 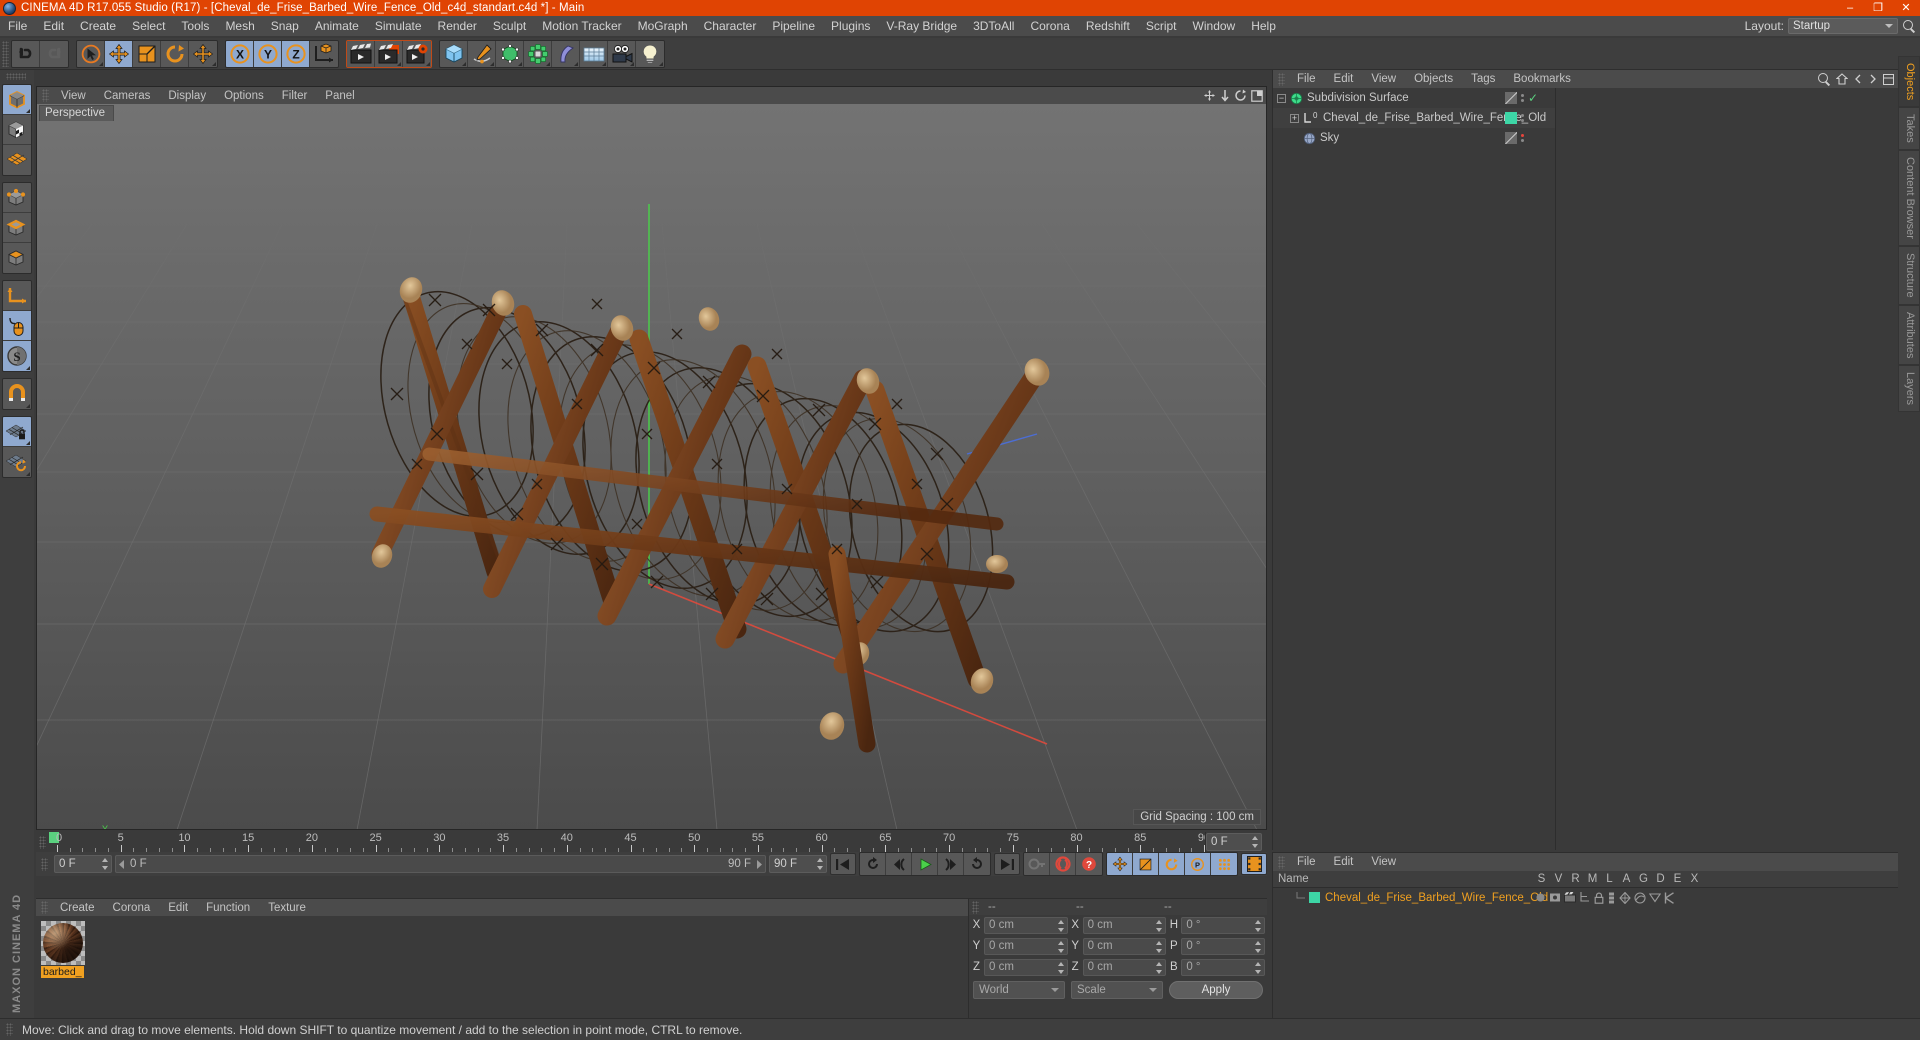 I want to click on material-panel-grip, so click(x=44, y=907).